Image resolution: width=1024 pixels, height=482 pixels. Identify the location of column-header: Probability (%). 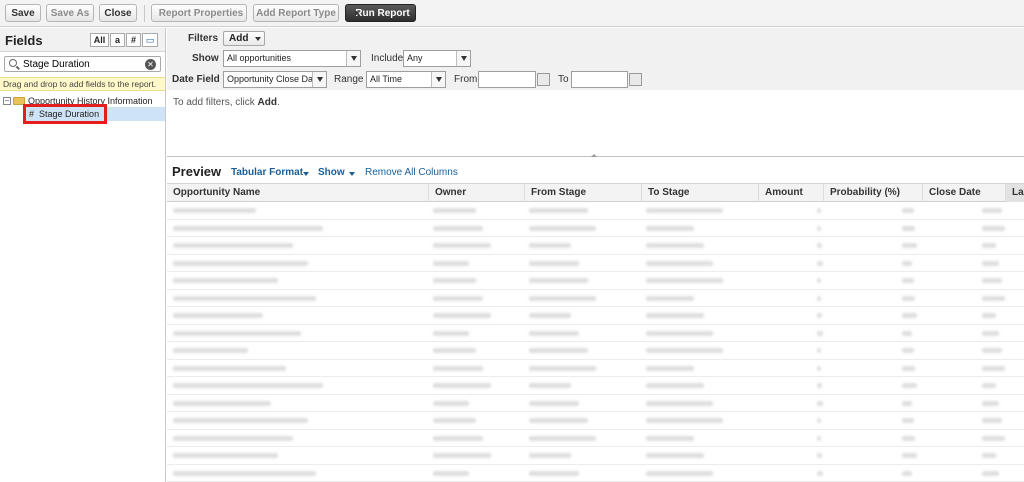
(872, 193).